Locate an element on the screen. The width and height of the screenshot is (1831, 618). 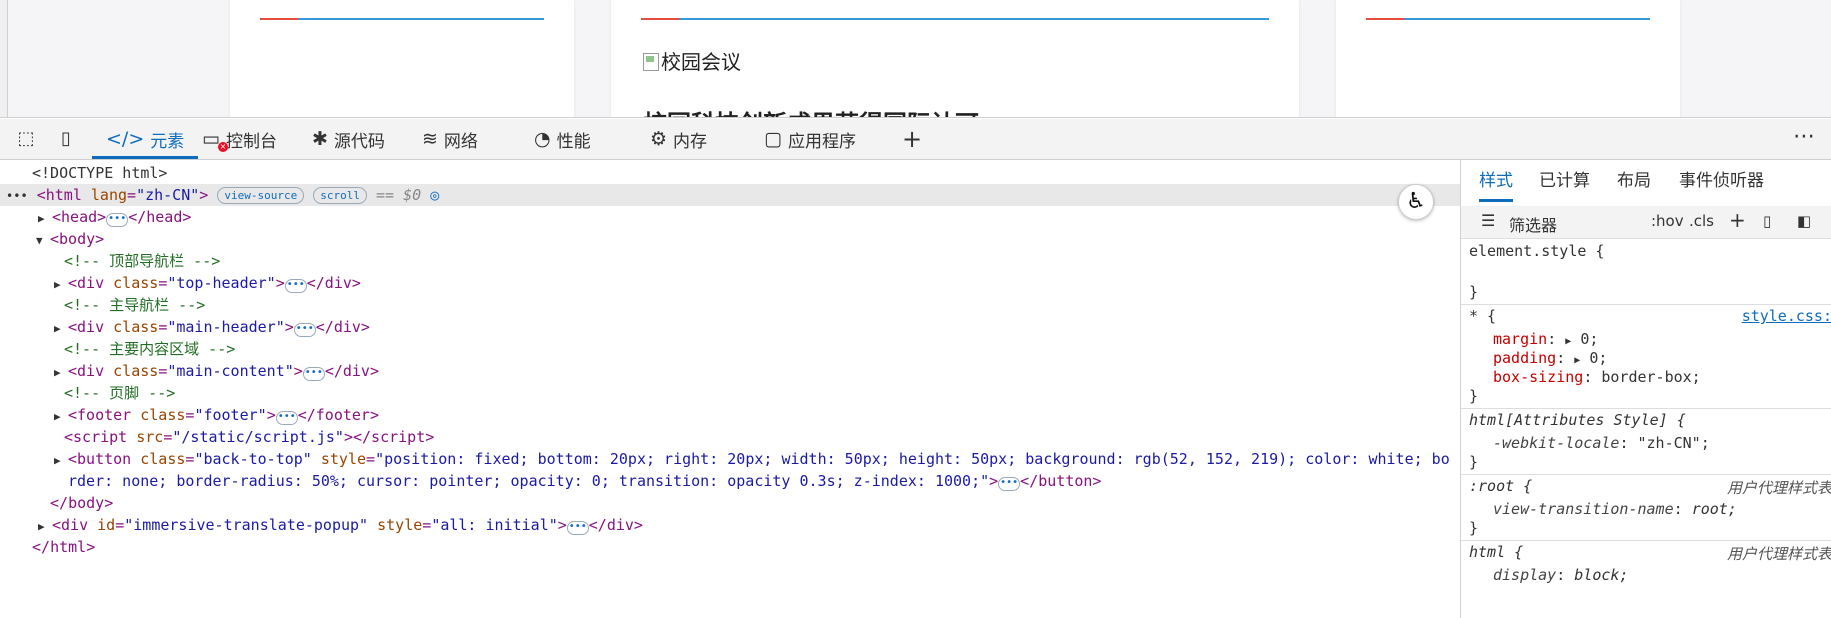
broken-image: 校园会议 is located at coordinates (692, 60).